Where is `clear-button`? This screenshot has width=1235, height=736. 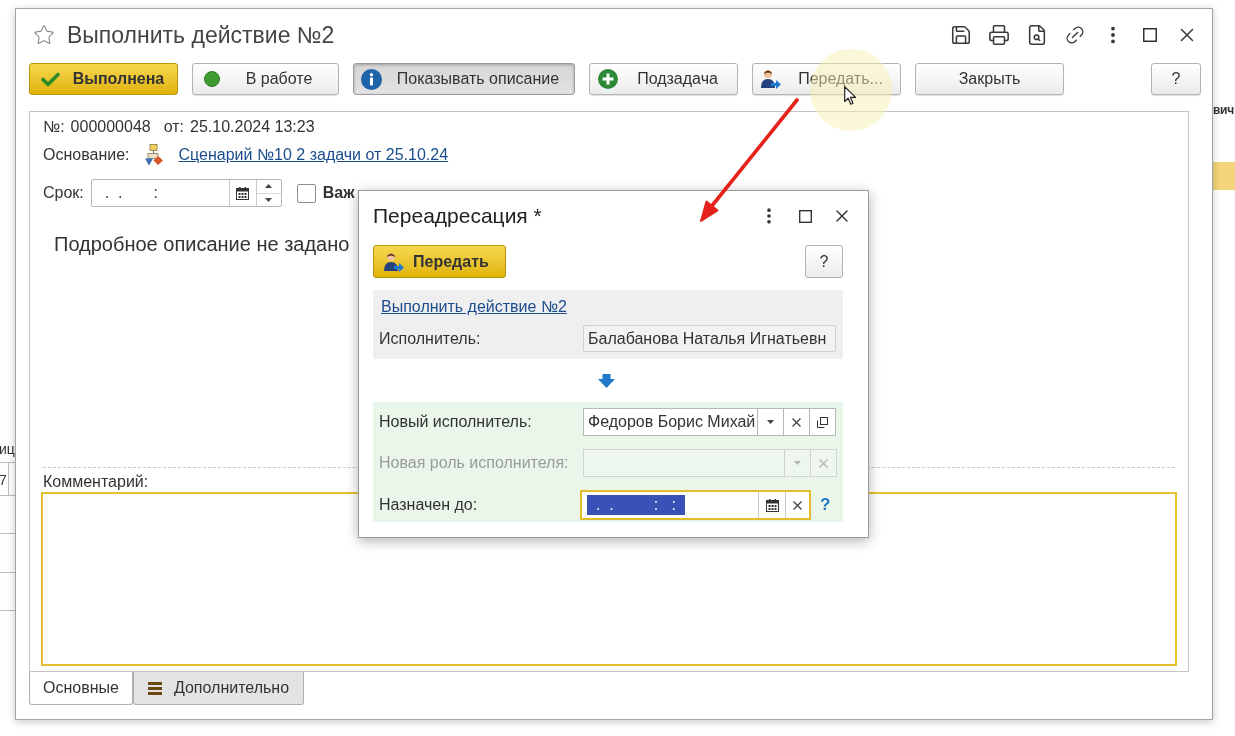 clear-button is located at coordinates (797, 422).